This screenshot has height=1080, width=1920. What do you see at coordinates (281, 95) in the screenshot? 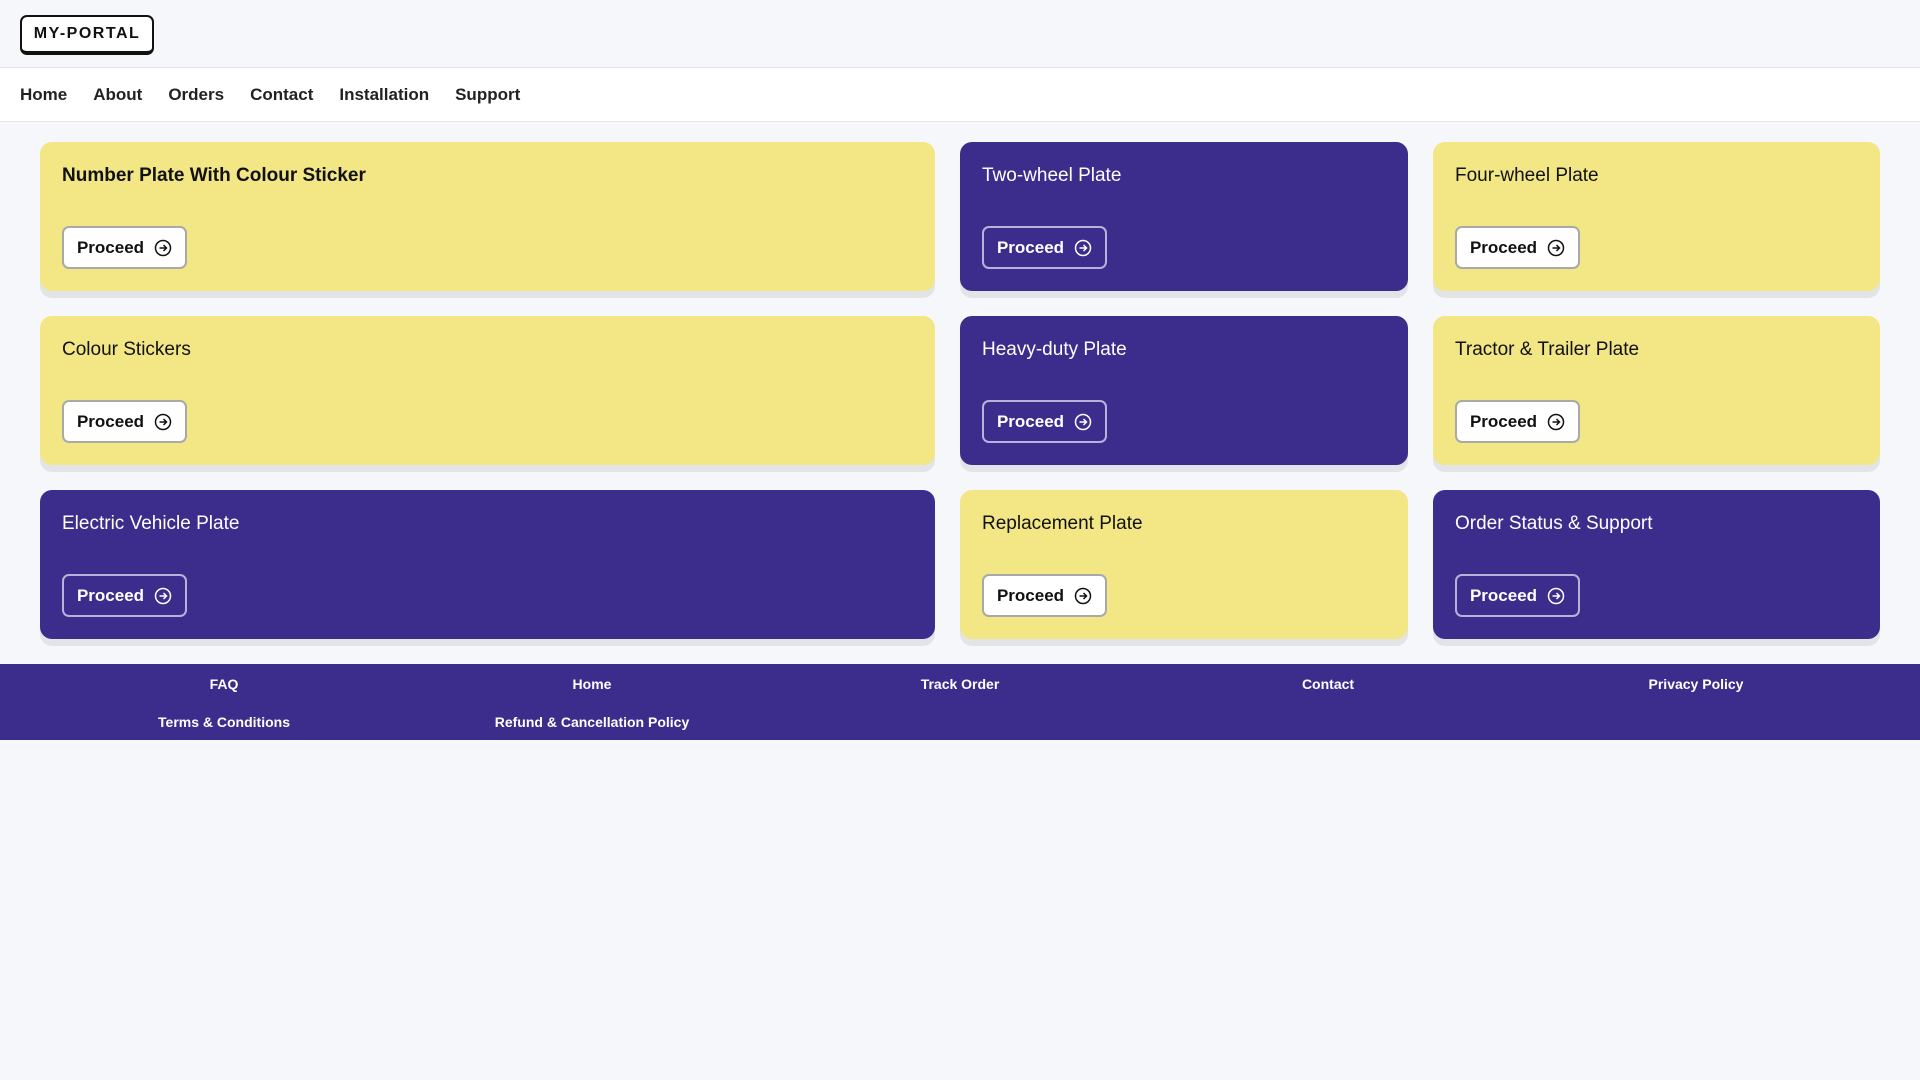
I see `nav-contact: Contact` at bounding box center [281, 95].